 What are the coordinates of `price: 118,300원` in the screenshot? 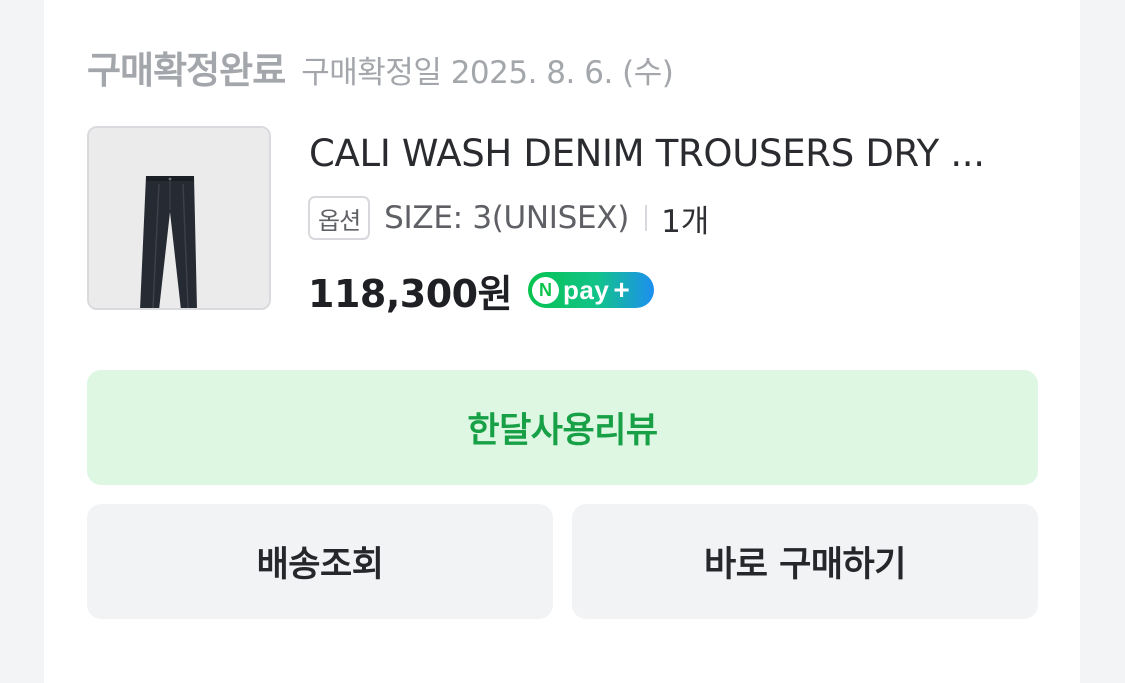 It's located at (410, 293).